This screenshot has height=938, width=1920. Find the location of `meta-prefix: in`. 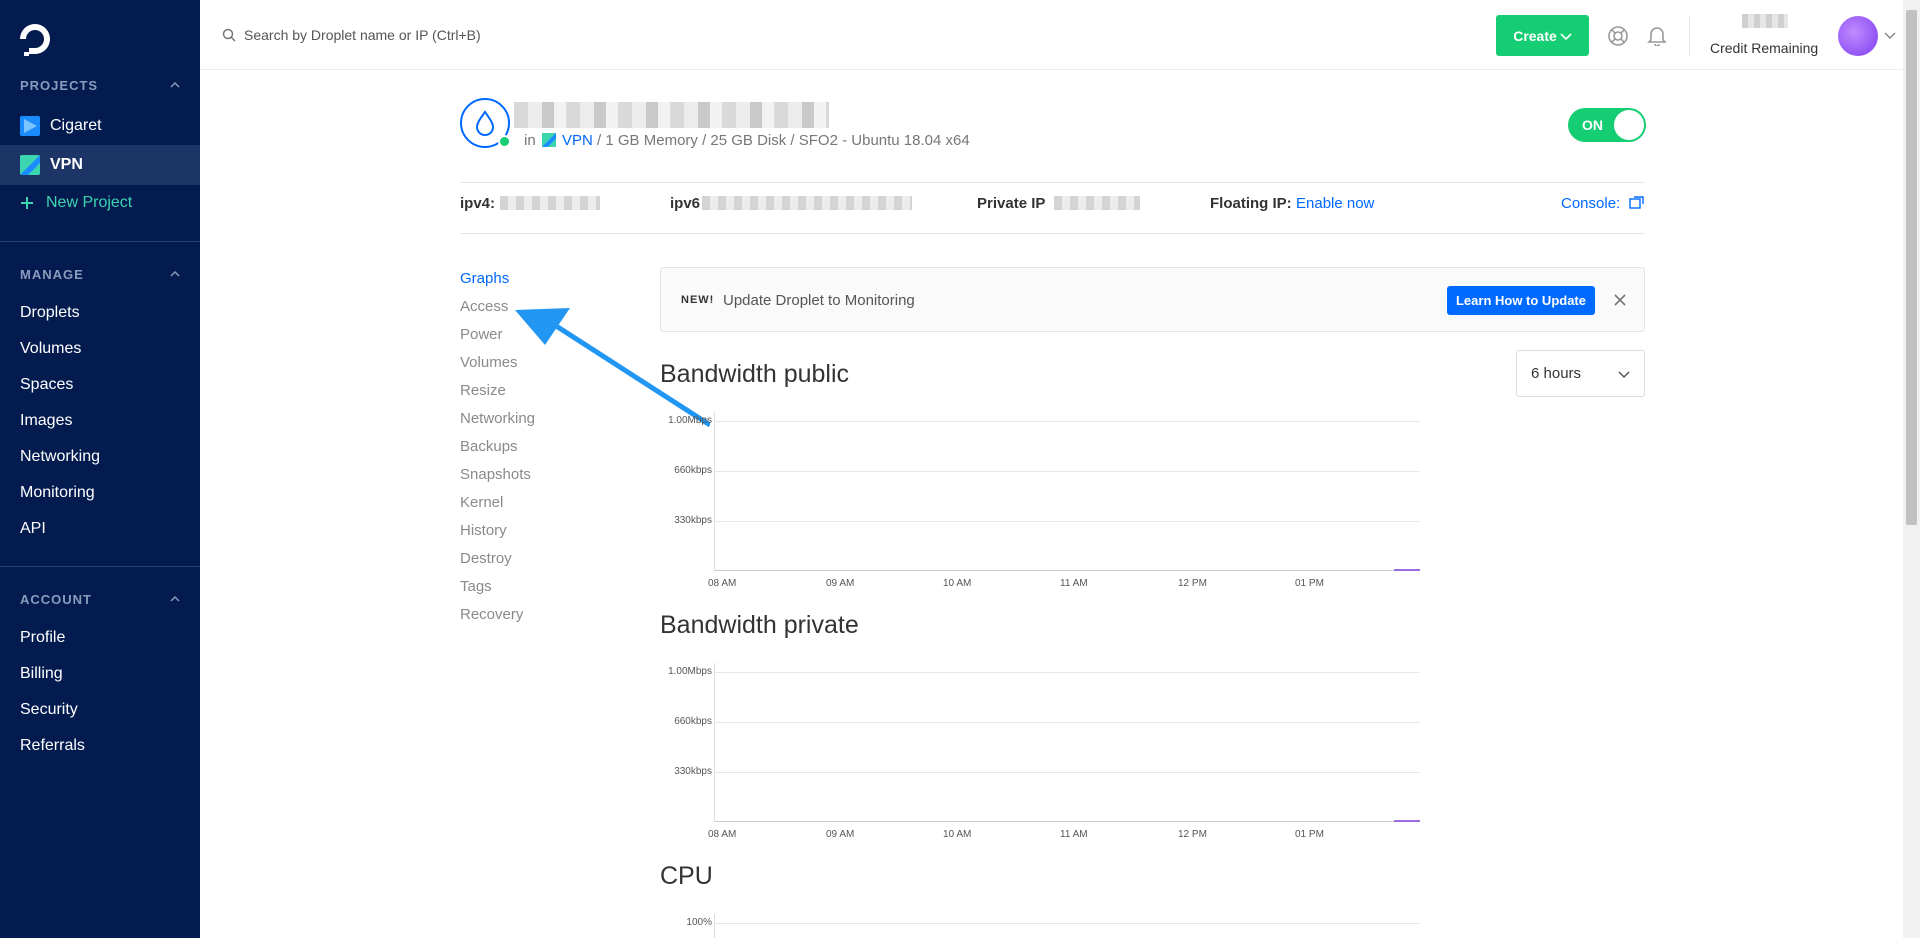

meta-prefix: in is located at coordinates (530, 140).